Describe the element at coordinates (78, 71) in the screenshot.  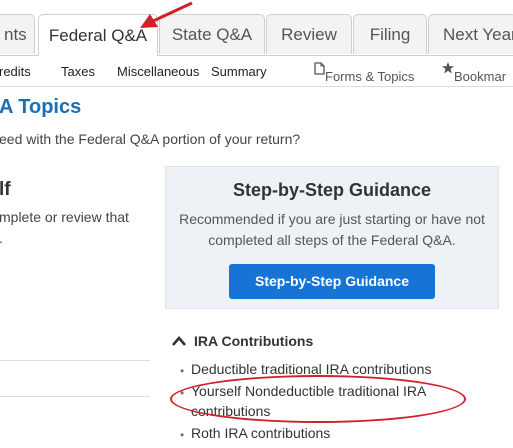
I see `subnav-taxes: Taxes` at that location.